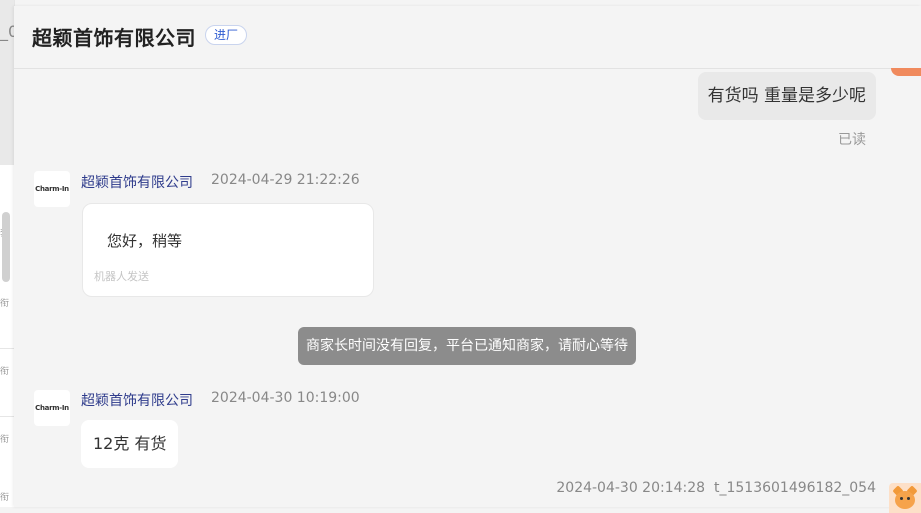  Describe the element at coordinates (121, 276) in the screenshot. I see `robot-sent-note: 机器人发送` at that location.